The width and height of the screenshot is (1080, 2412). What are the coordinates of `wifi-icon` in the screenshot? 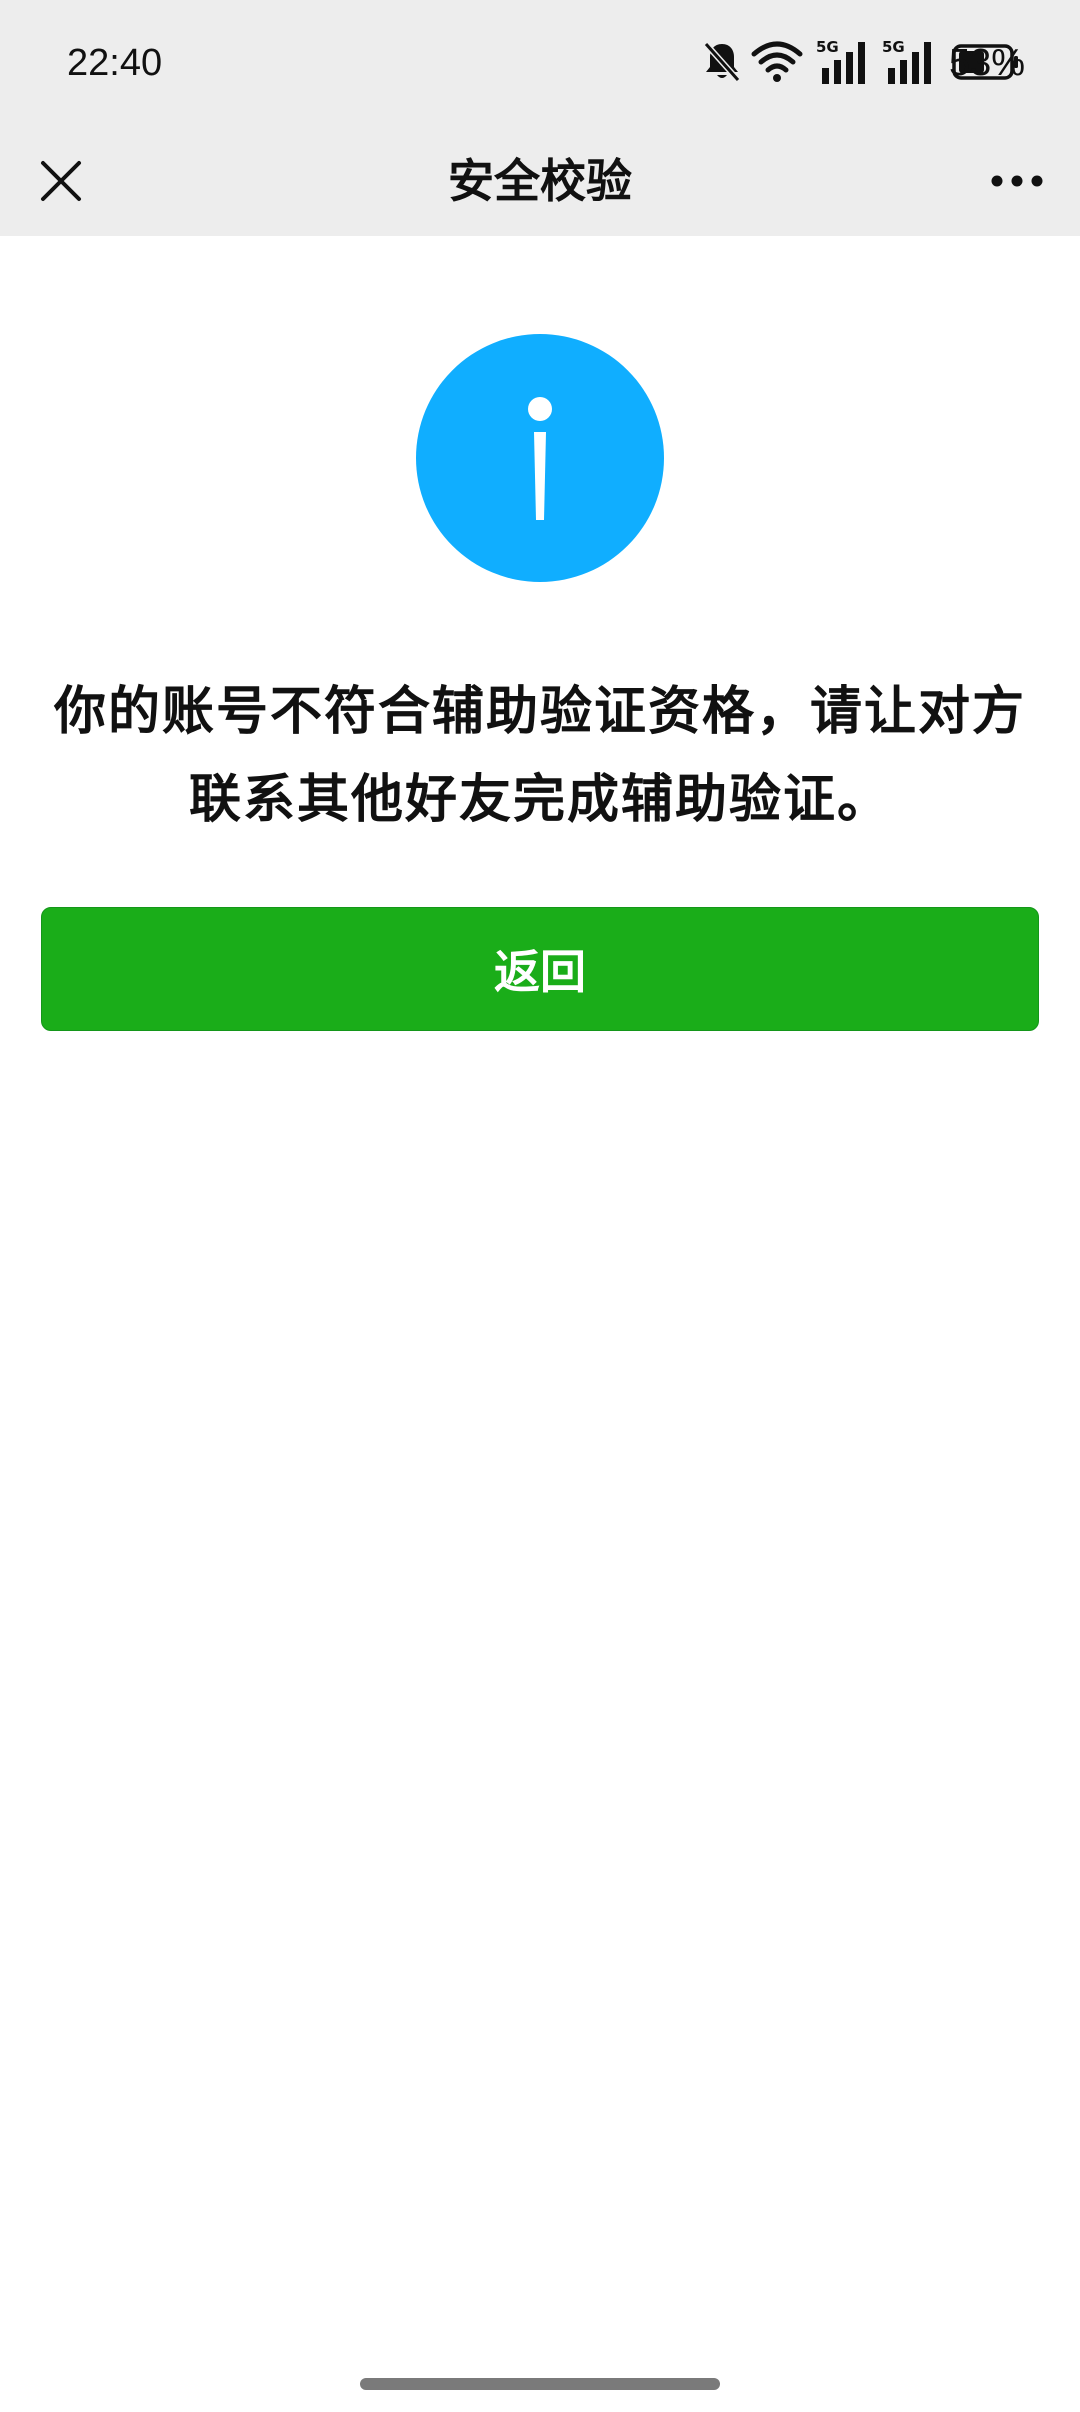 It's located at (777, 61).